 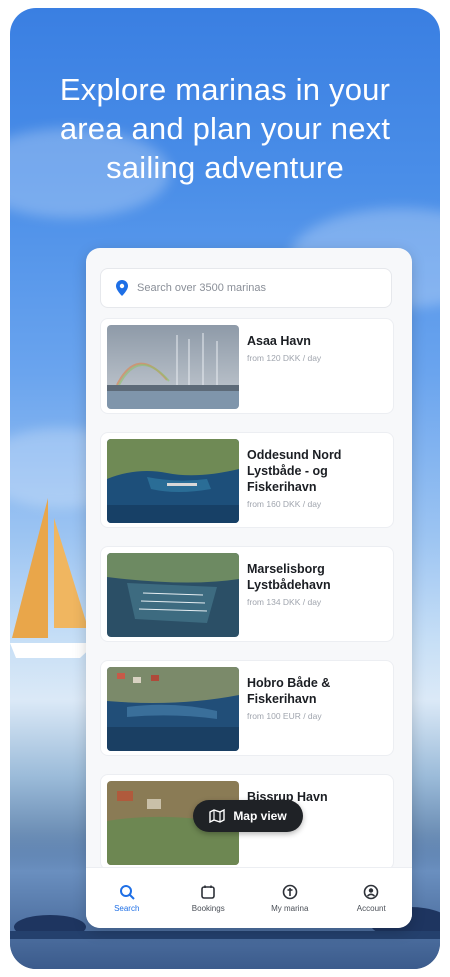 I want to click on marina-price: from 100 EUR / day, so click(x=284, y=716).